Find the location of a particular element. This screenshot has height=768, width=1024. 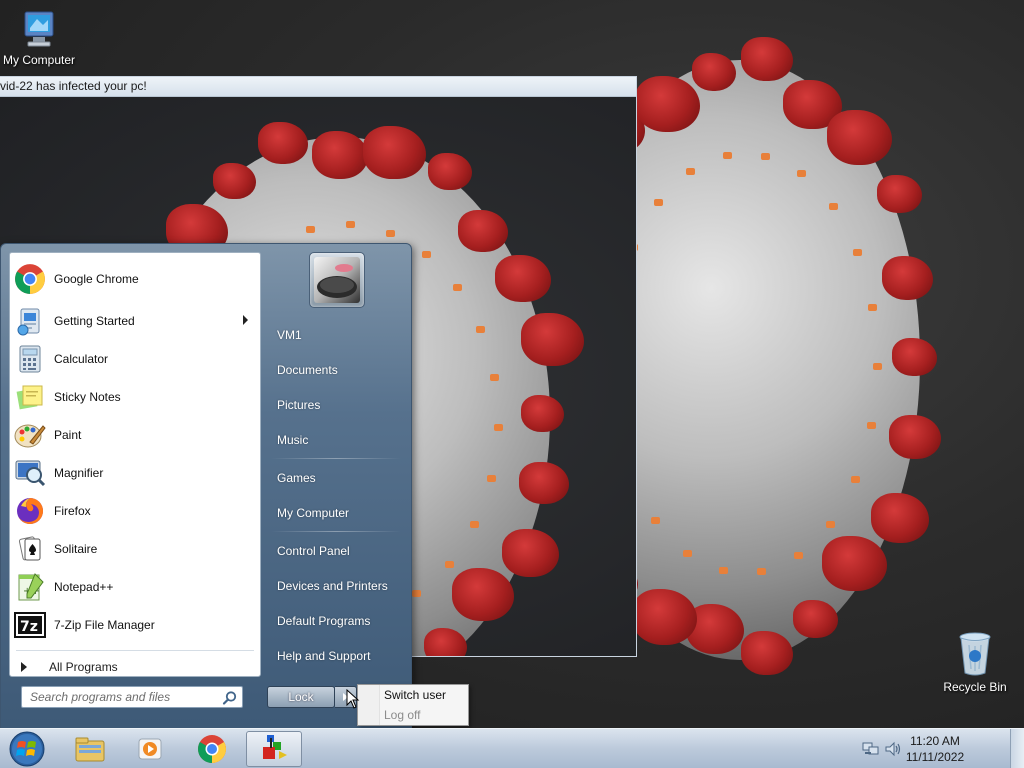

desktop-icon-recycle-bin: Recycle Bin is located at coordinates (975, 662).